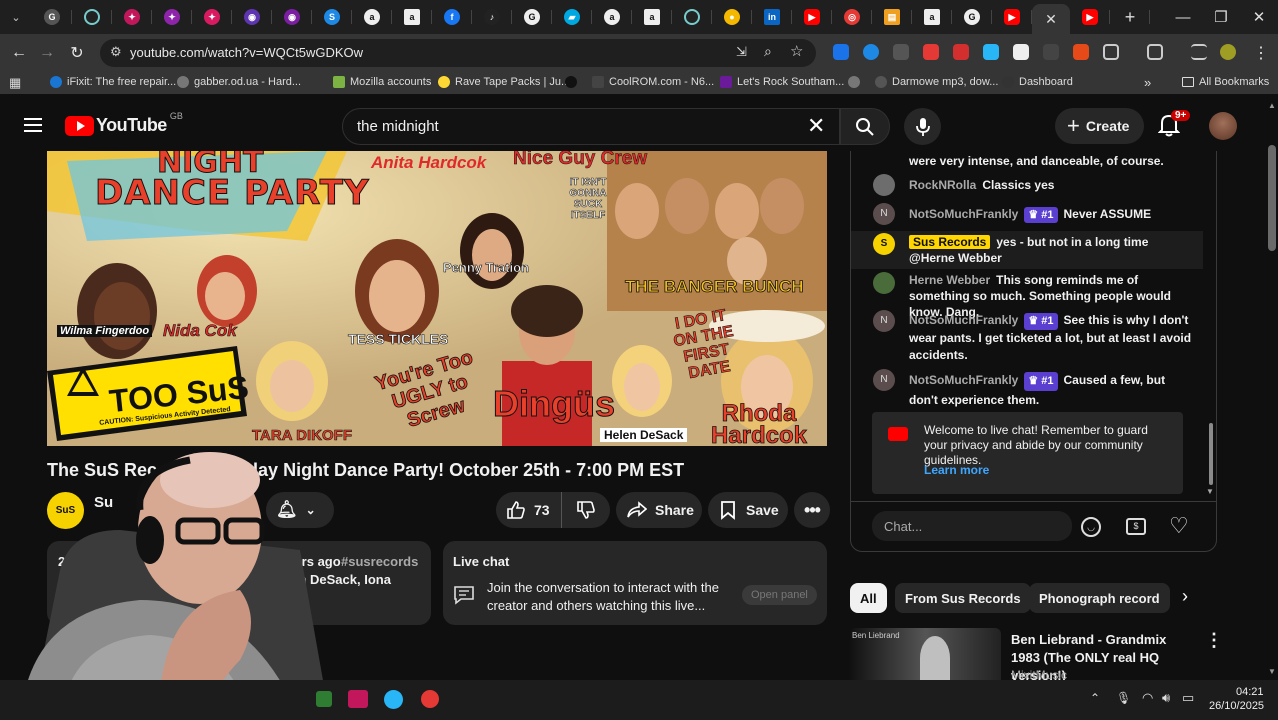 The height and width of the screenshot is (720, 1278). What do you see at coordinates (772, 17) in the screenshot?
I see `tab: in` at bounding box center [772, 17].